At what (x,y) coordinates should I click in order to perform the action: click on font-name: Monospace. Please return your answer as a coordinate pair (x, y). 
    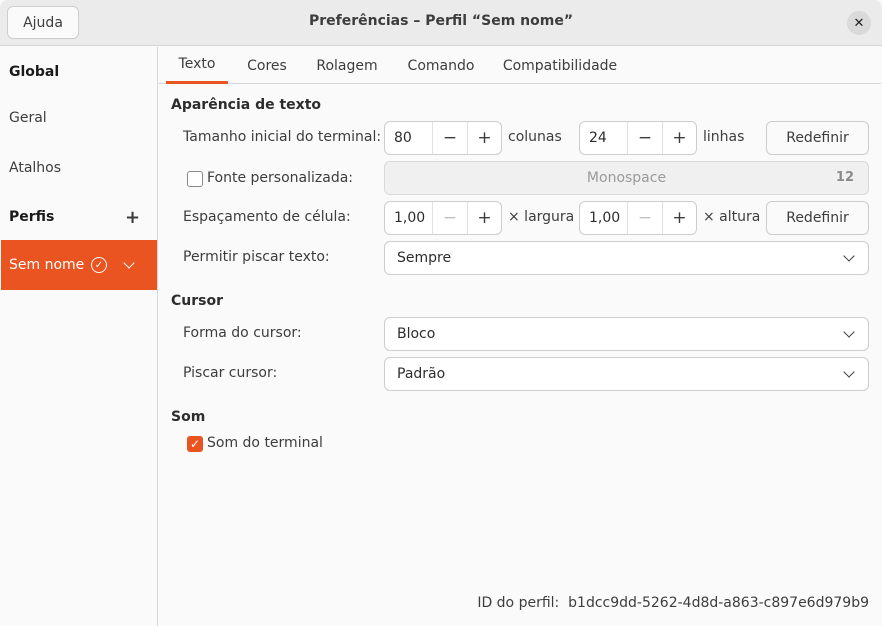
    Looking at the image, I should click on (626, 178).